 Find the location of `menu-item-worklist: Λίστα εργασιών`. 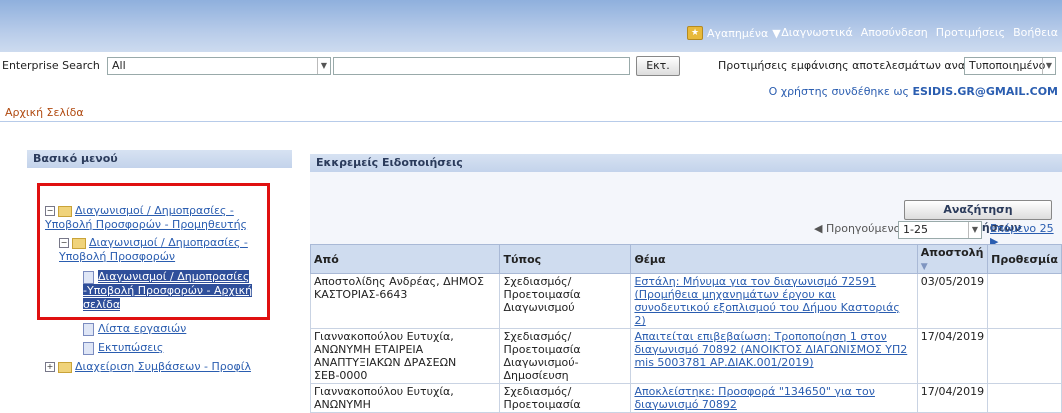

menu-item-worklist: Λίστα εργασιών is located at coordinates (134, 329).